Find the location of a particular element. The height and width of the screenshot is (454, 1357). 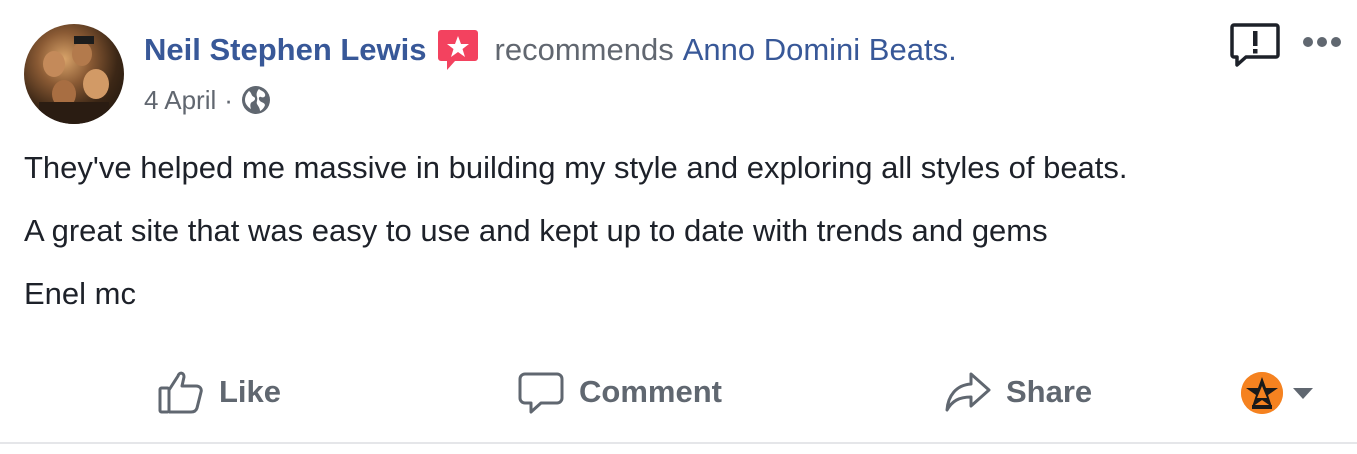

like-label: Like is located at coordinates (250, 391).